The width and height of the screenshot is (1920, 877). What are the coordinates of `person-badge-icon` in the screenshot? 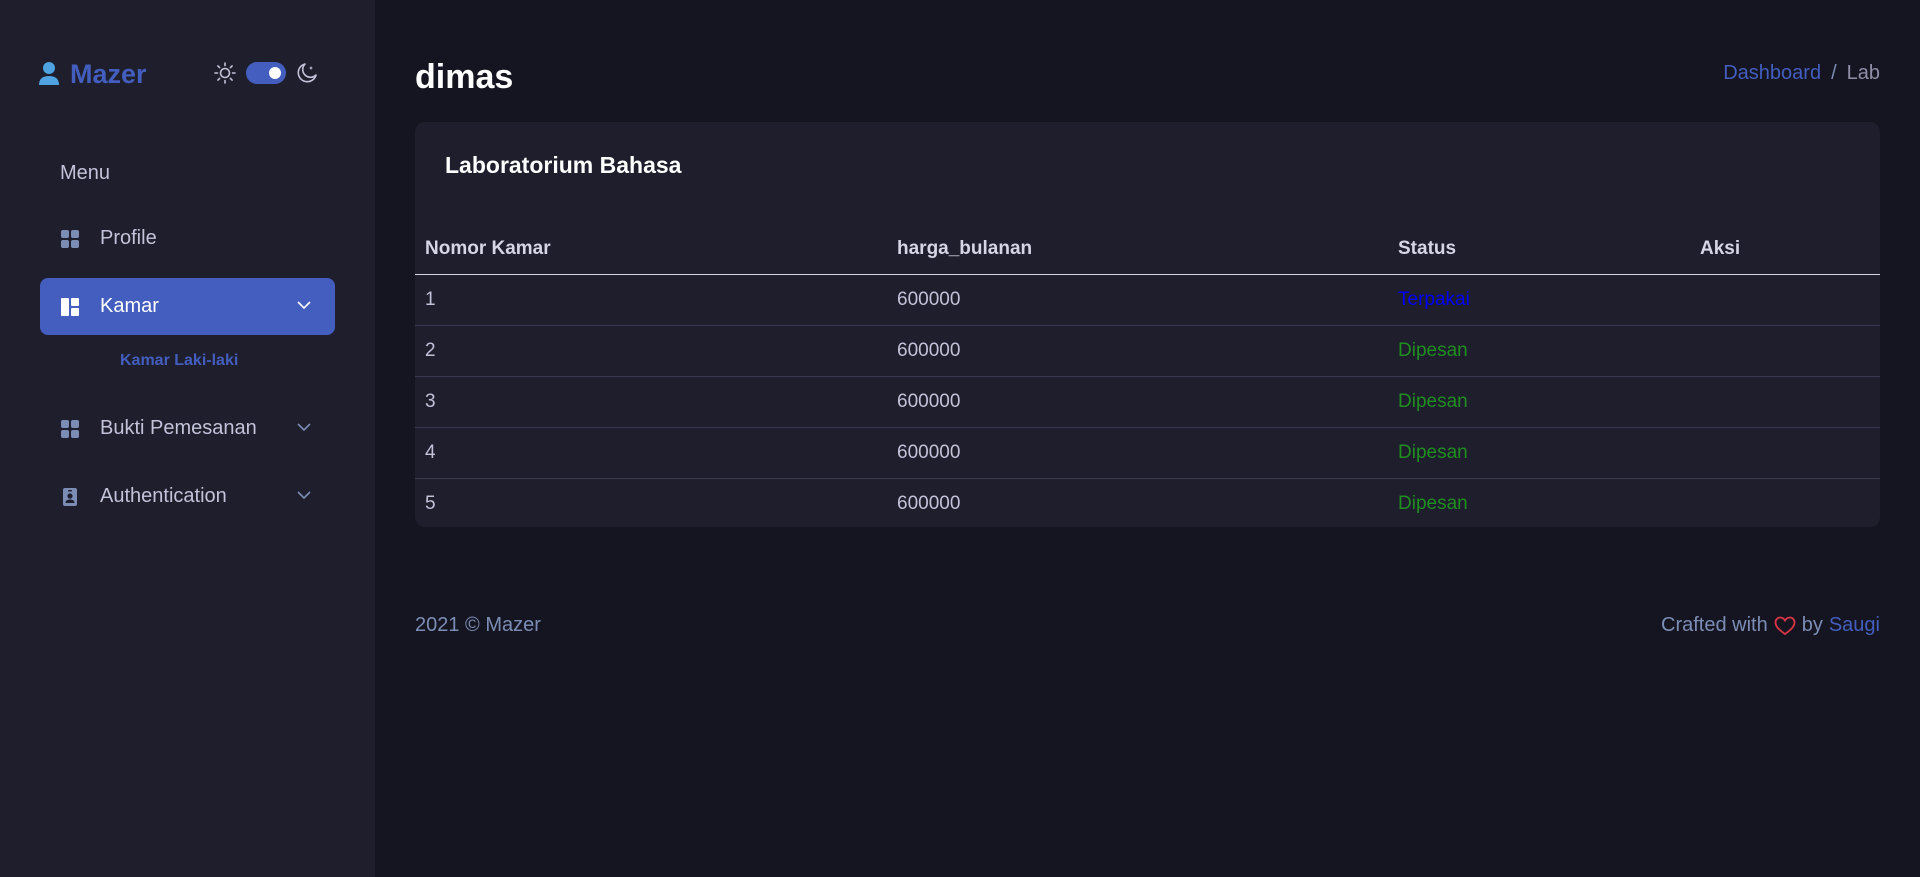 It's located at (70, 496).